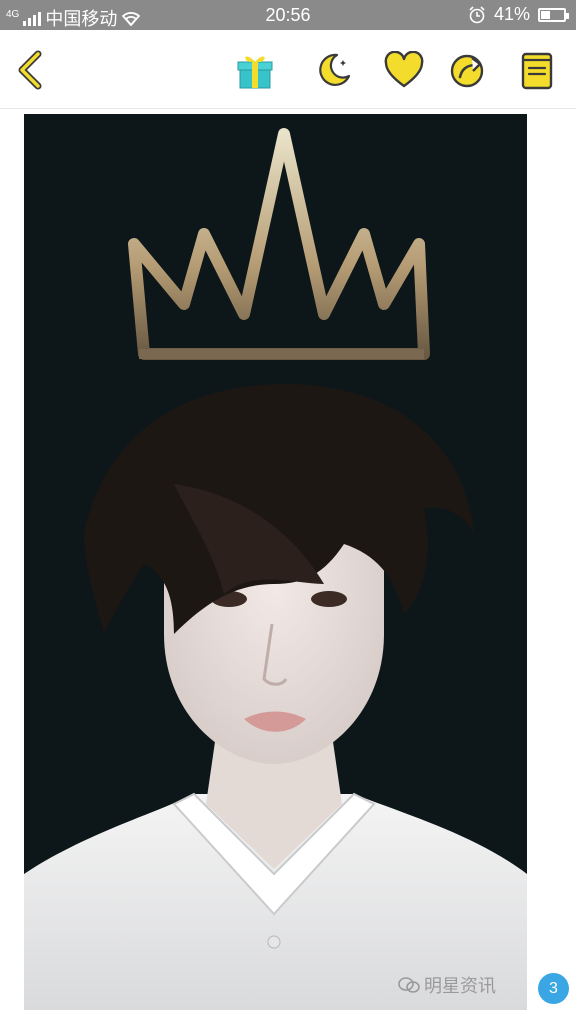 This screenshot has height=1024, width=576. Describe the element at coordinates (288, 69) in the screenshot. I see `reader-toolbar` at that location.